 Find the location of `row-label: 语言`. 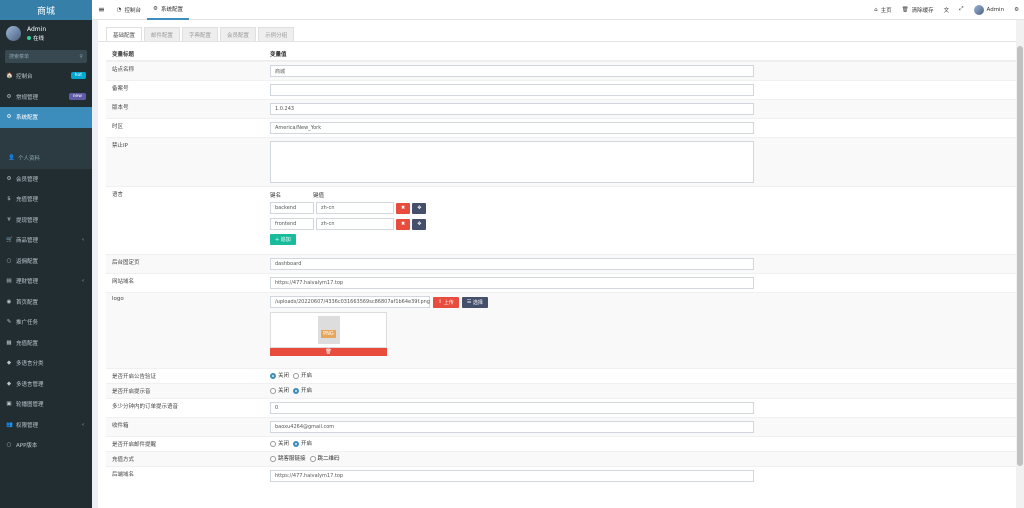

row-label: 语言 is located at coordinates (118, 195).